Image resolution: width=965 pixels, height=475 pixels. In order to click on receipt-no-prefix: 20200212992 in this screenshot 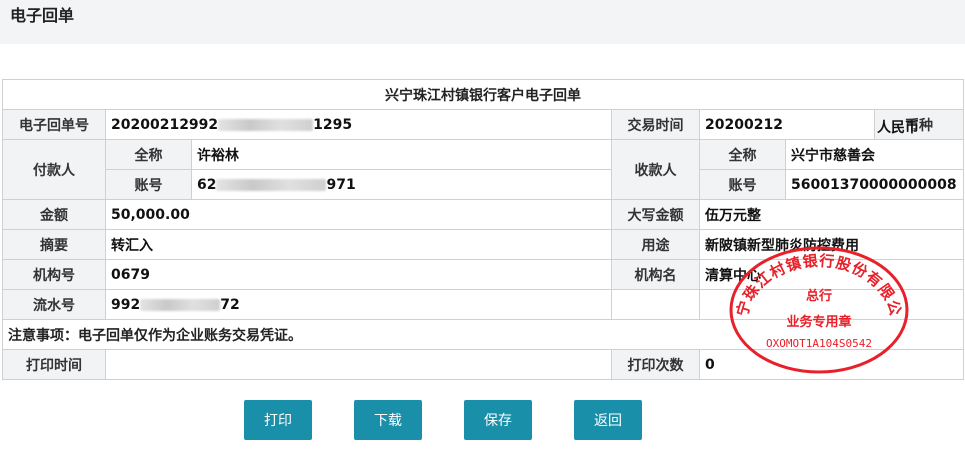, I will do `click(165, 124)`.